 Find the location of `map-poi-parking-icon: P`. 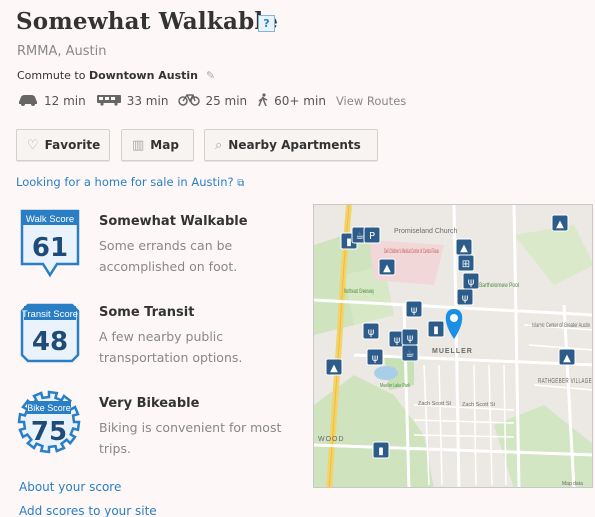

map-poi-parking-icon: P is located at coordinates (372, 235).